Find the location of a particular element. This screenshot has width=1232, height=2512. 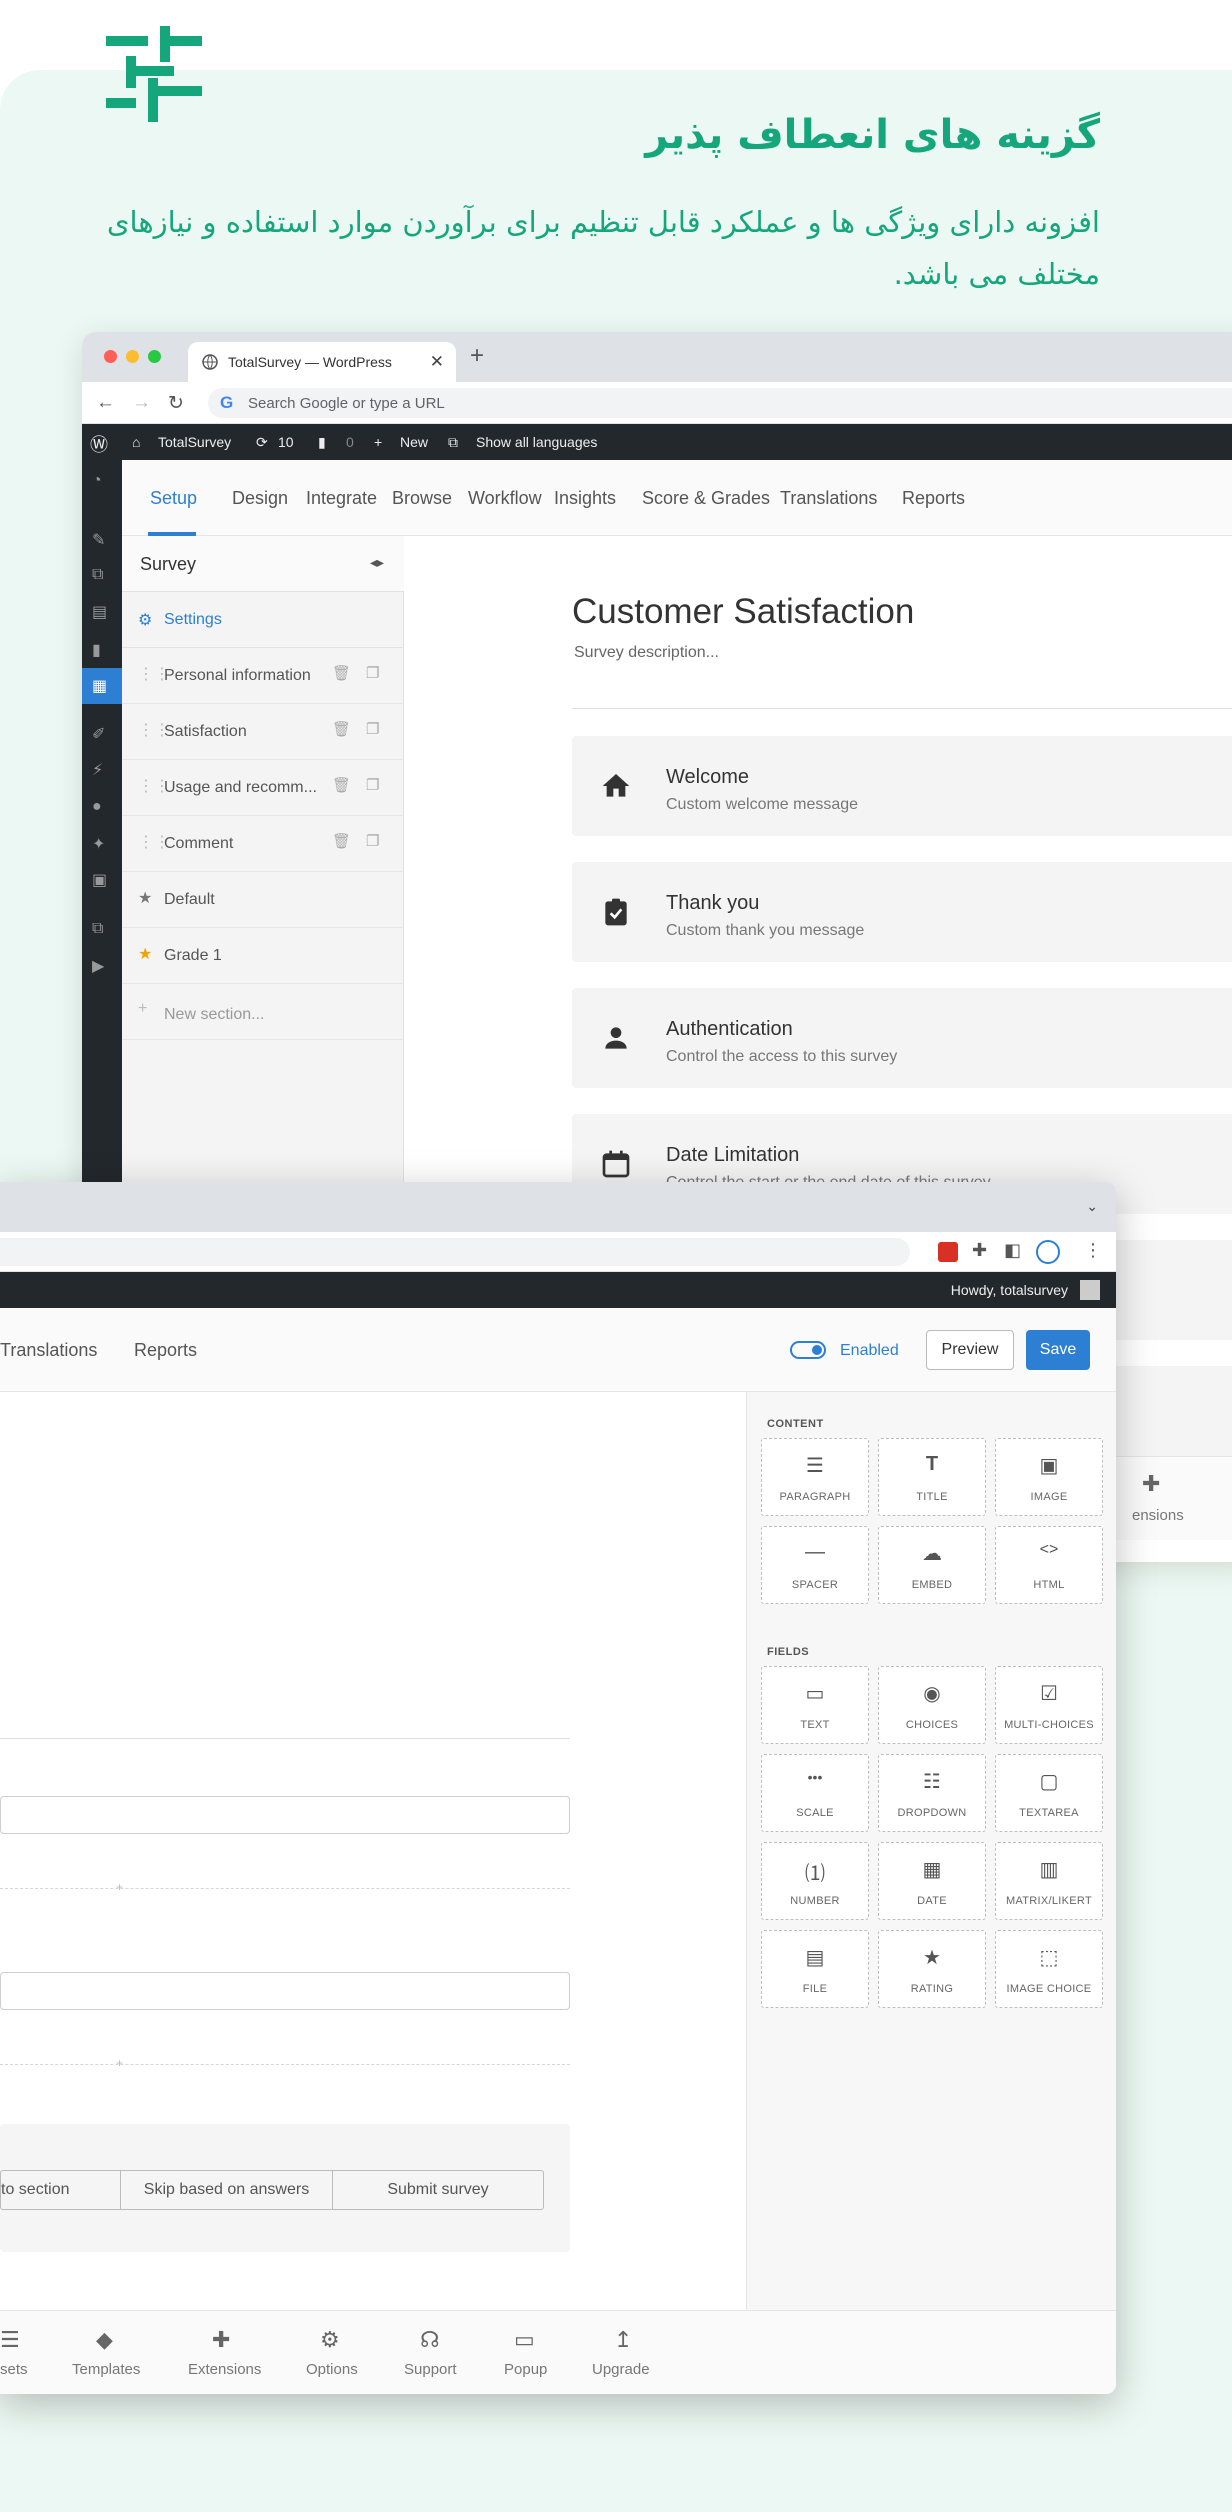

dashboard-icon: ◔ is located at coordinates (102, 482).